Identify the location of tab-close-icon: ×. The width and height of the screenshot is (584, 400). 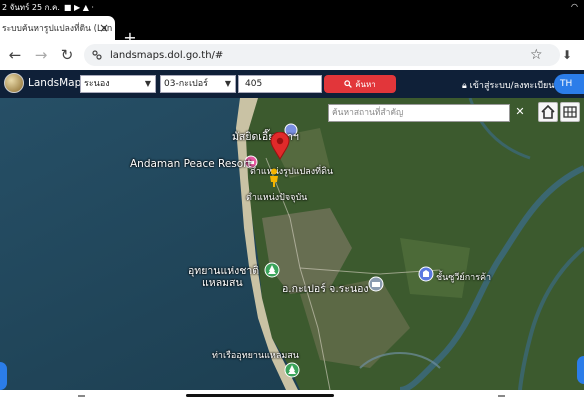
(104, 28).